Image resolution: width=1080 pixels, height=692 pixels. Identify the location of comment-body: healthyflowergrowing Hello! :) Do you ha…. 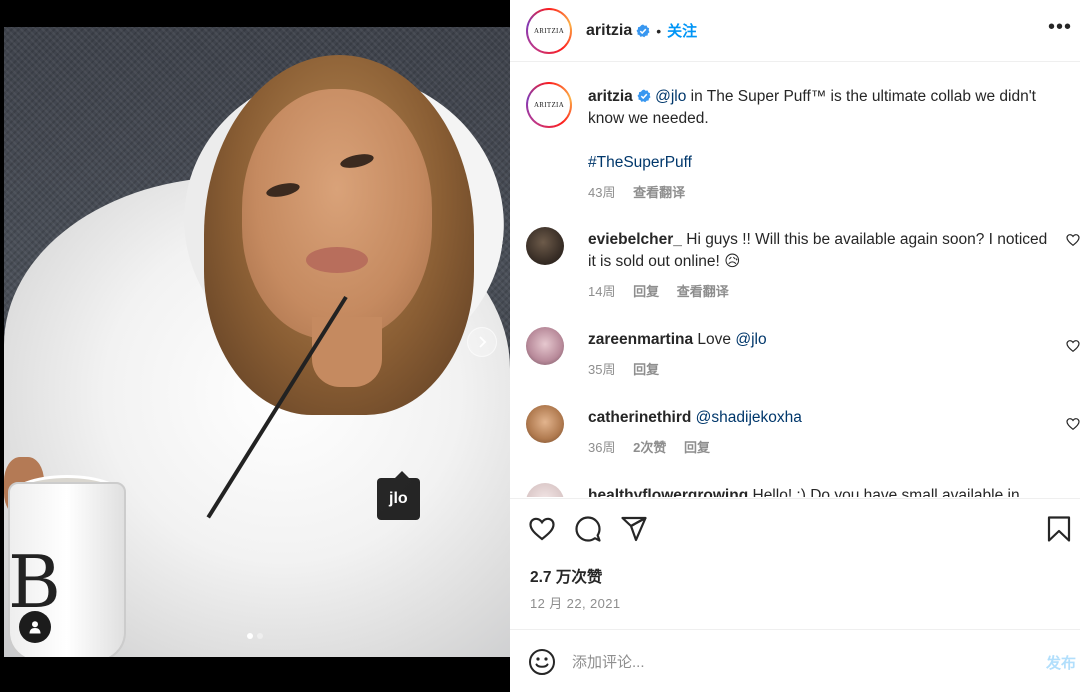
(818, 491).